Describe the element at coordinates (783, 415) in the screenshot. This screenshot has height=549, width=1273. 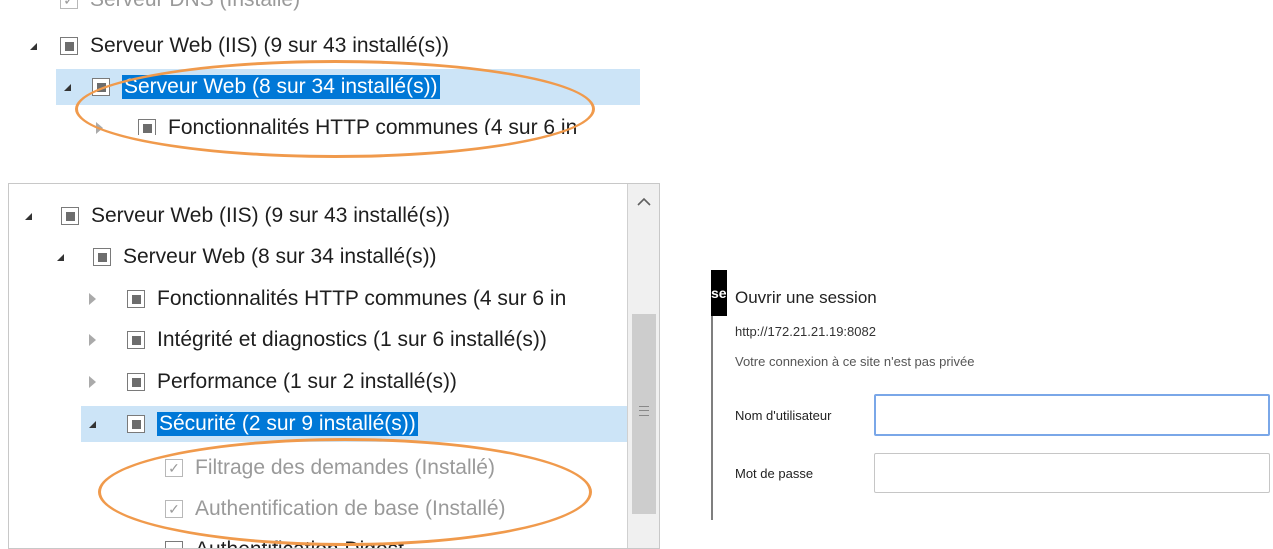
I see `username-label: Nom d'utilisateur` at that location.